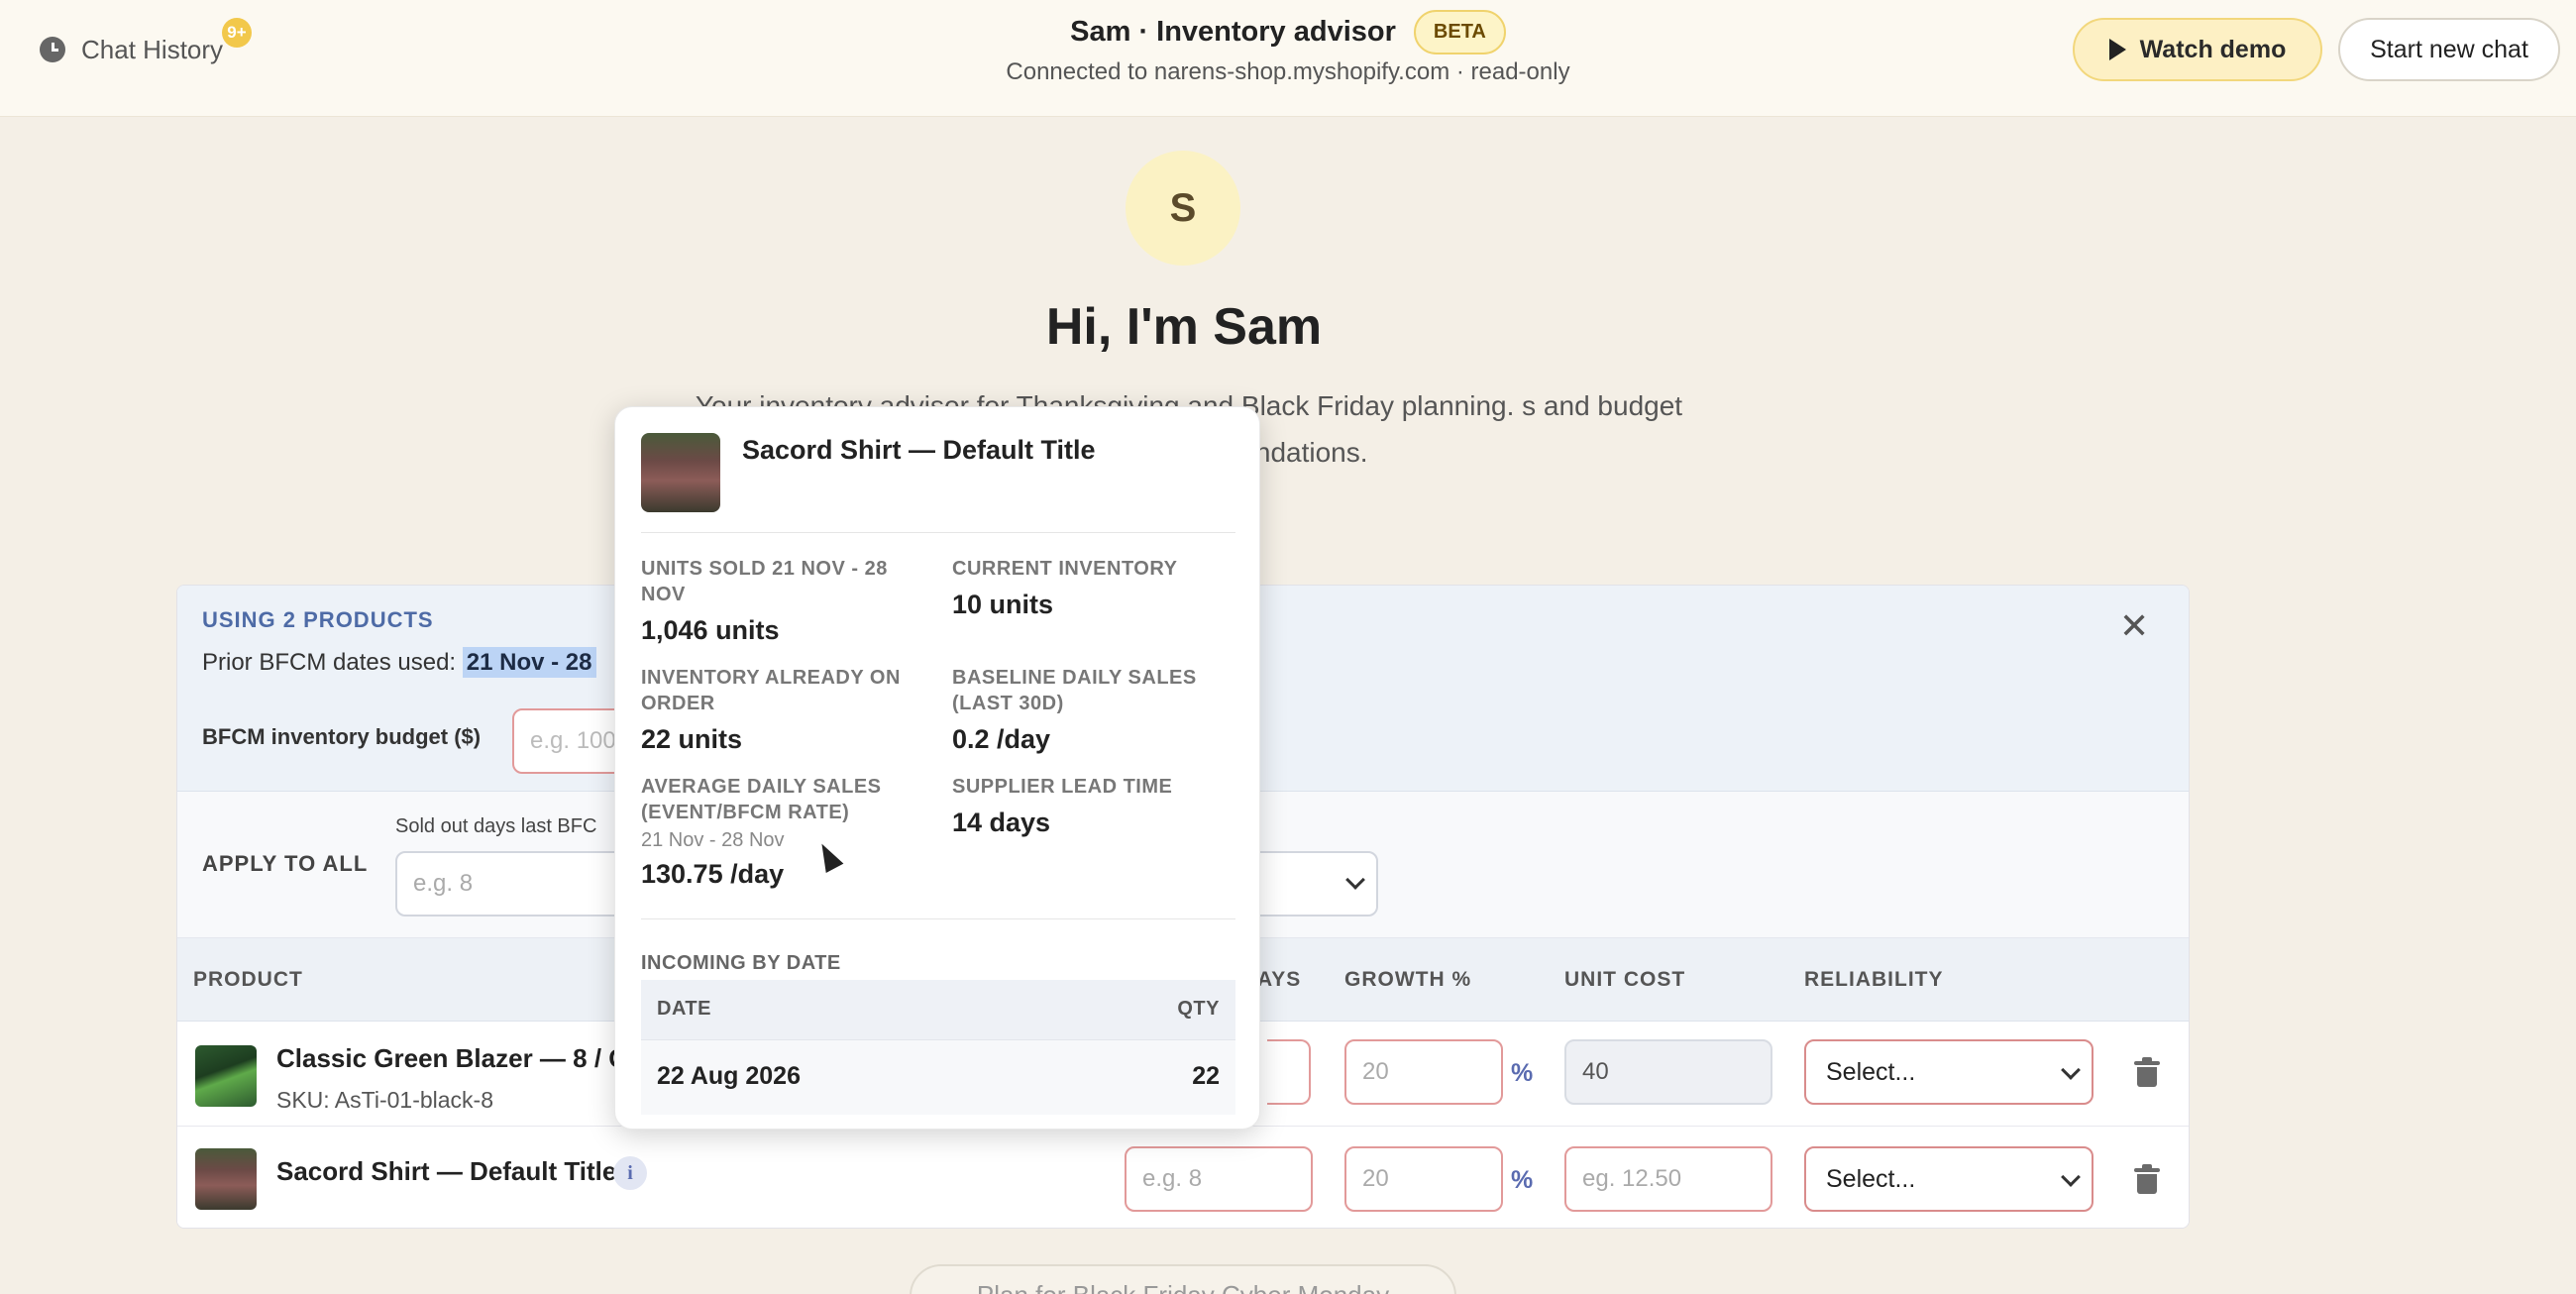 This screenshot has width=2576, height=1294. Describe the element at coordinates (938, 1009) in the screenshot. I see `incoming-table-header: DATE QTY` at that location.